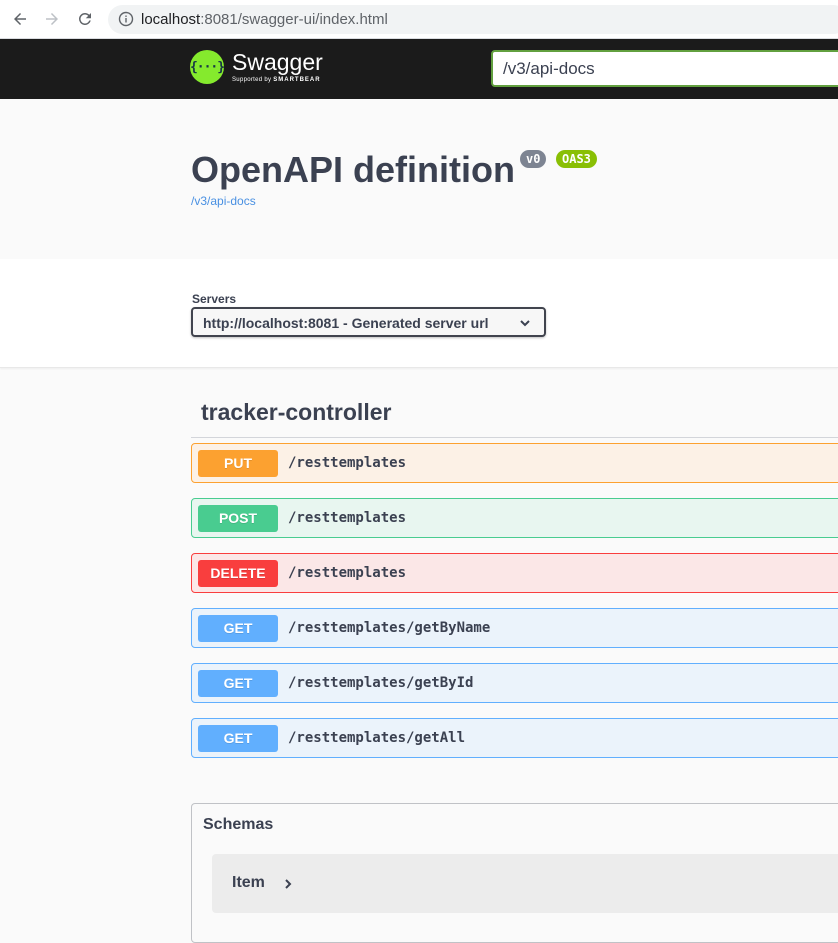 This screenshot has width=838, height=943. Describe the element at coordinates (214, 299) in the screenshot. I see `servers-label: Servers` at that location.